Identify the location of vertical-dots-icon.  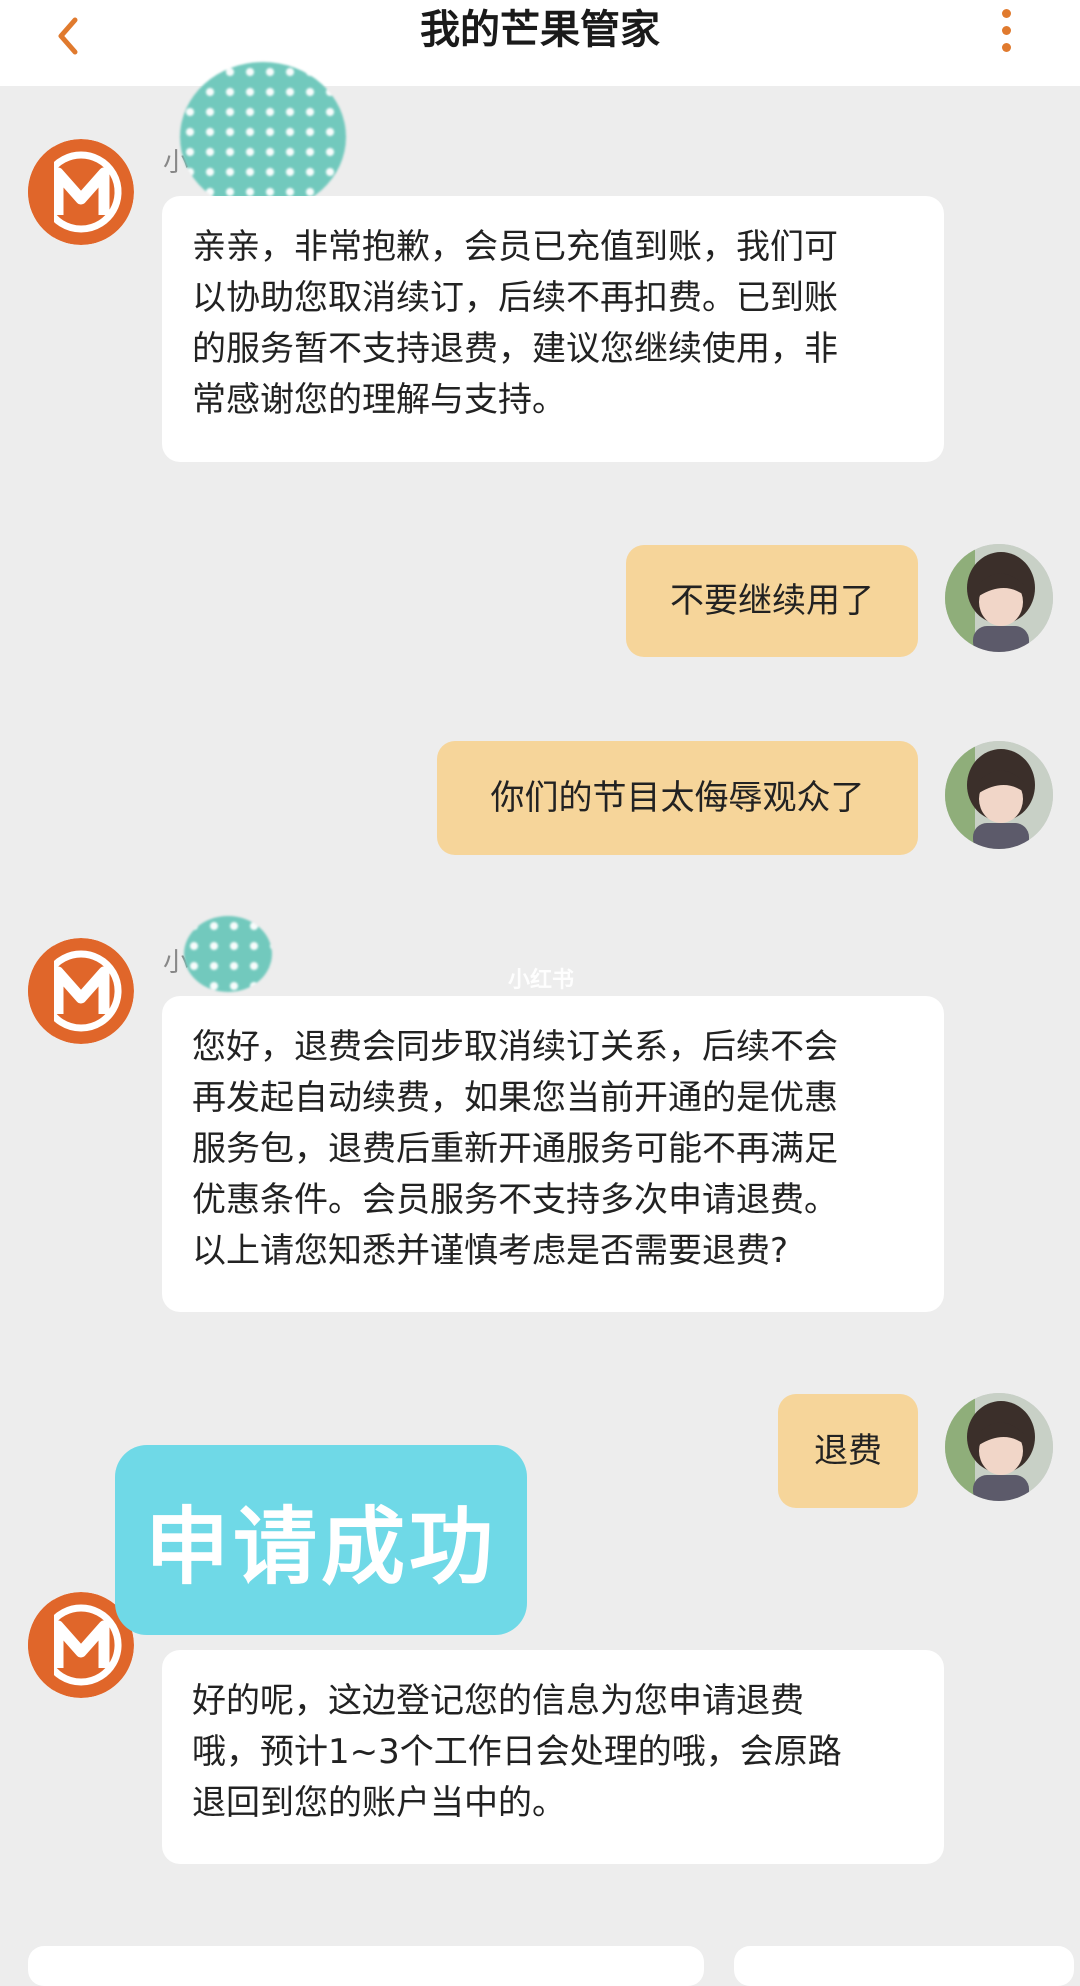
(1006, 13).